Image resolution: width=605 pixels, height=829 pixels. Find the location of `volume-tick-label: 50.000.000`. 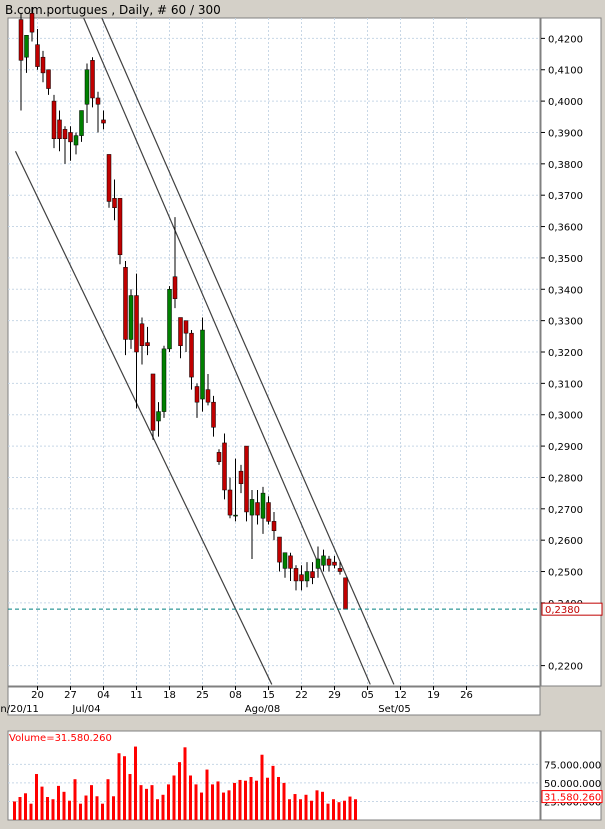

volume-tick-label: 50.000.000 is located at coordinates (572, 784).